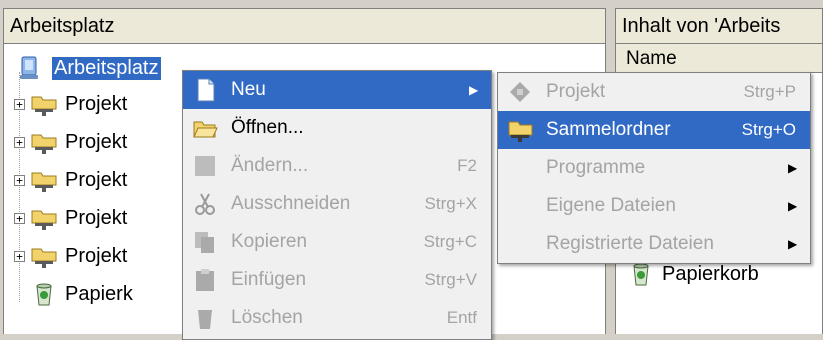 This screenshot has height=340, width=823. Describe the element at coordinates (710, 273) in the screenshot. I see `list-item-label: Papierkorb` at that location.